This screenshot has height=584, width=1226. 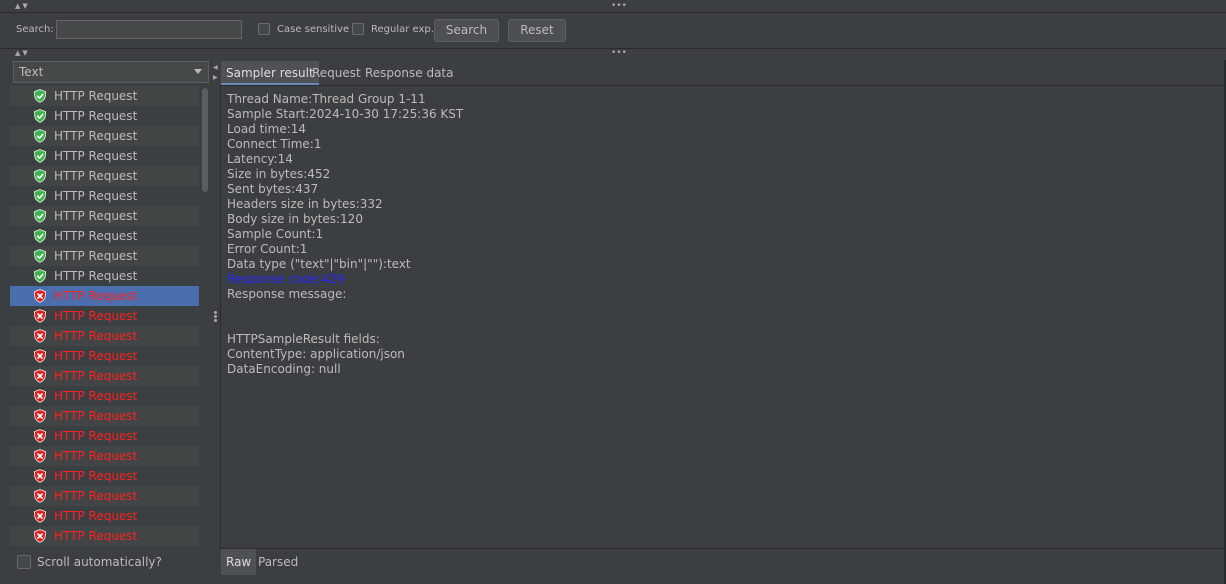 I want to click on main-splitter: ▲▼ •••, so click(x=613, y=53).